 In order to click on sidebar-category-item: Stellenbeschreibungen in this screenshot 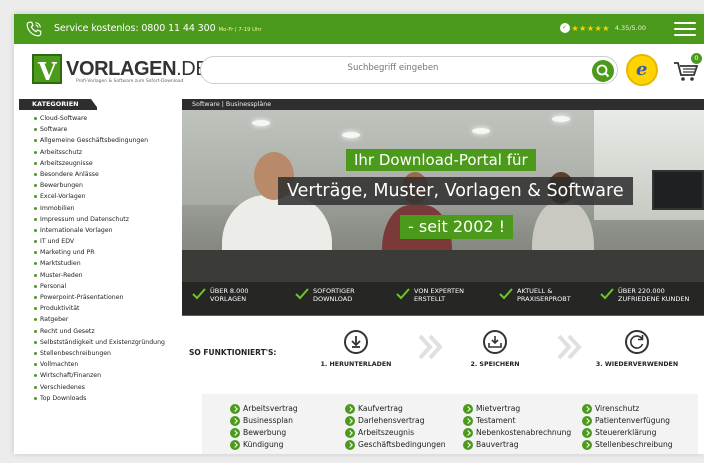, I will do `click(99, 353)`.